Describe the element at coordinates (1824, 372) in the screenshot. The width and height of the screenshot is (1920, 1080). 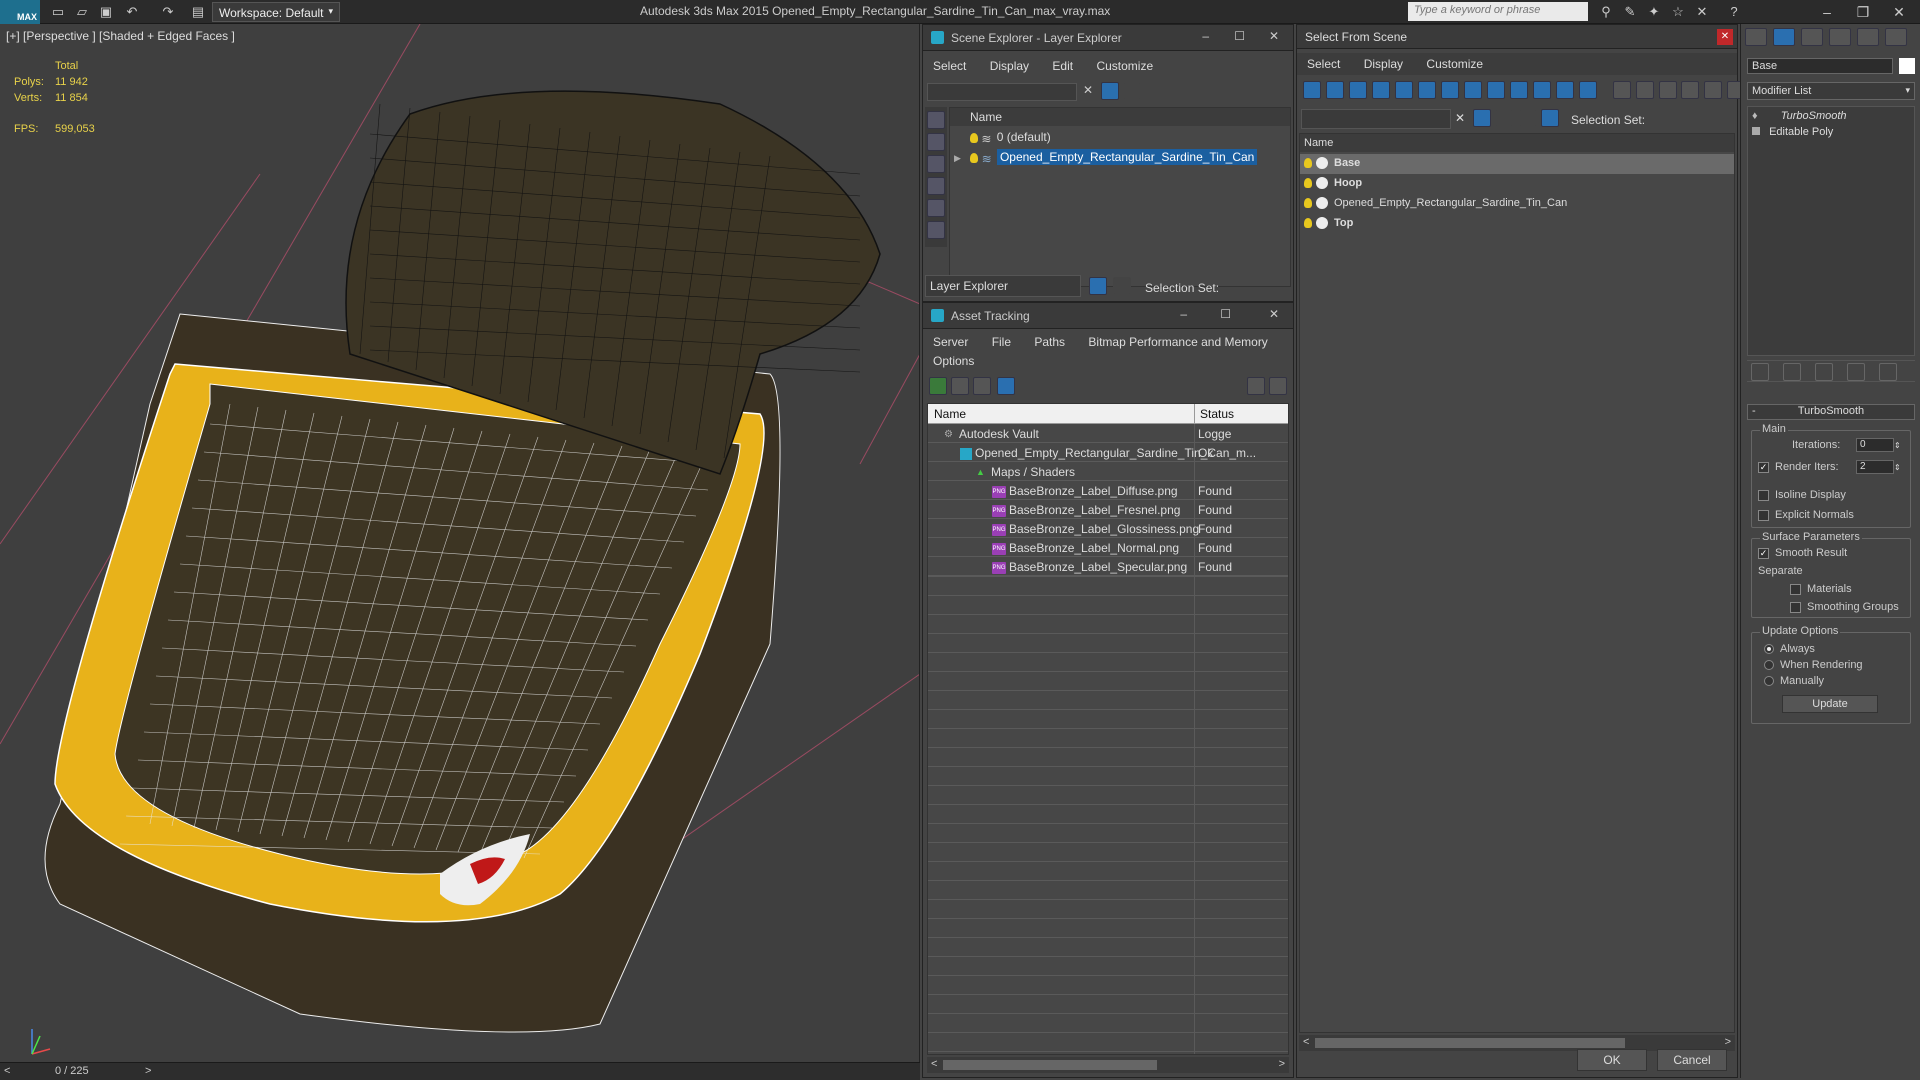
I see `make-unique-icon` at that location.